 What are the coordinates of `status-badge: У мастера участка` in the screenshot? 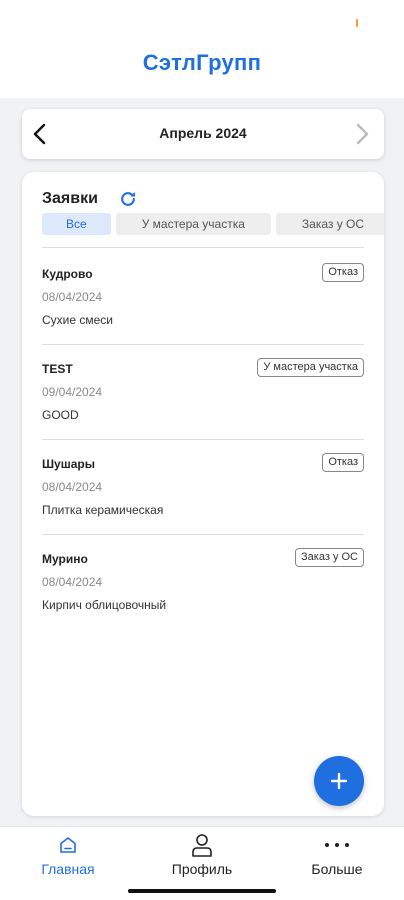 It's located at (310, 367).